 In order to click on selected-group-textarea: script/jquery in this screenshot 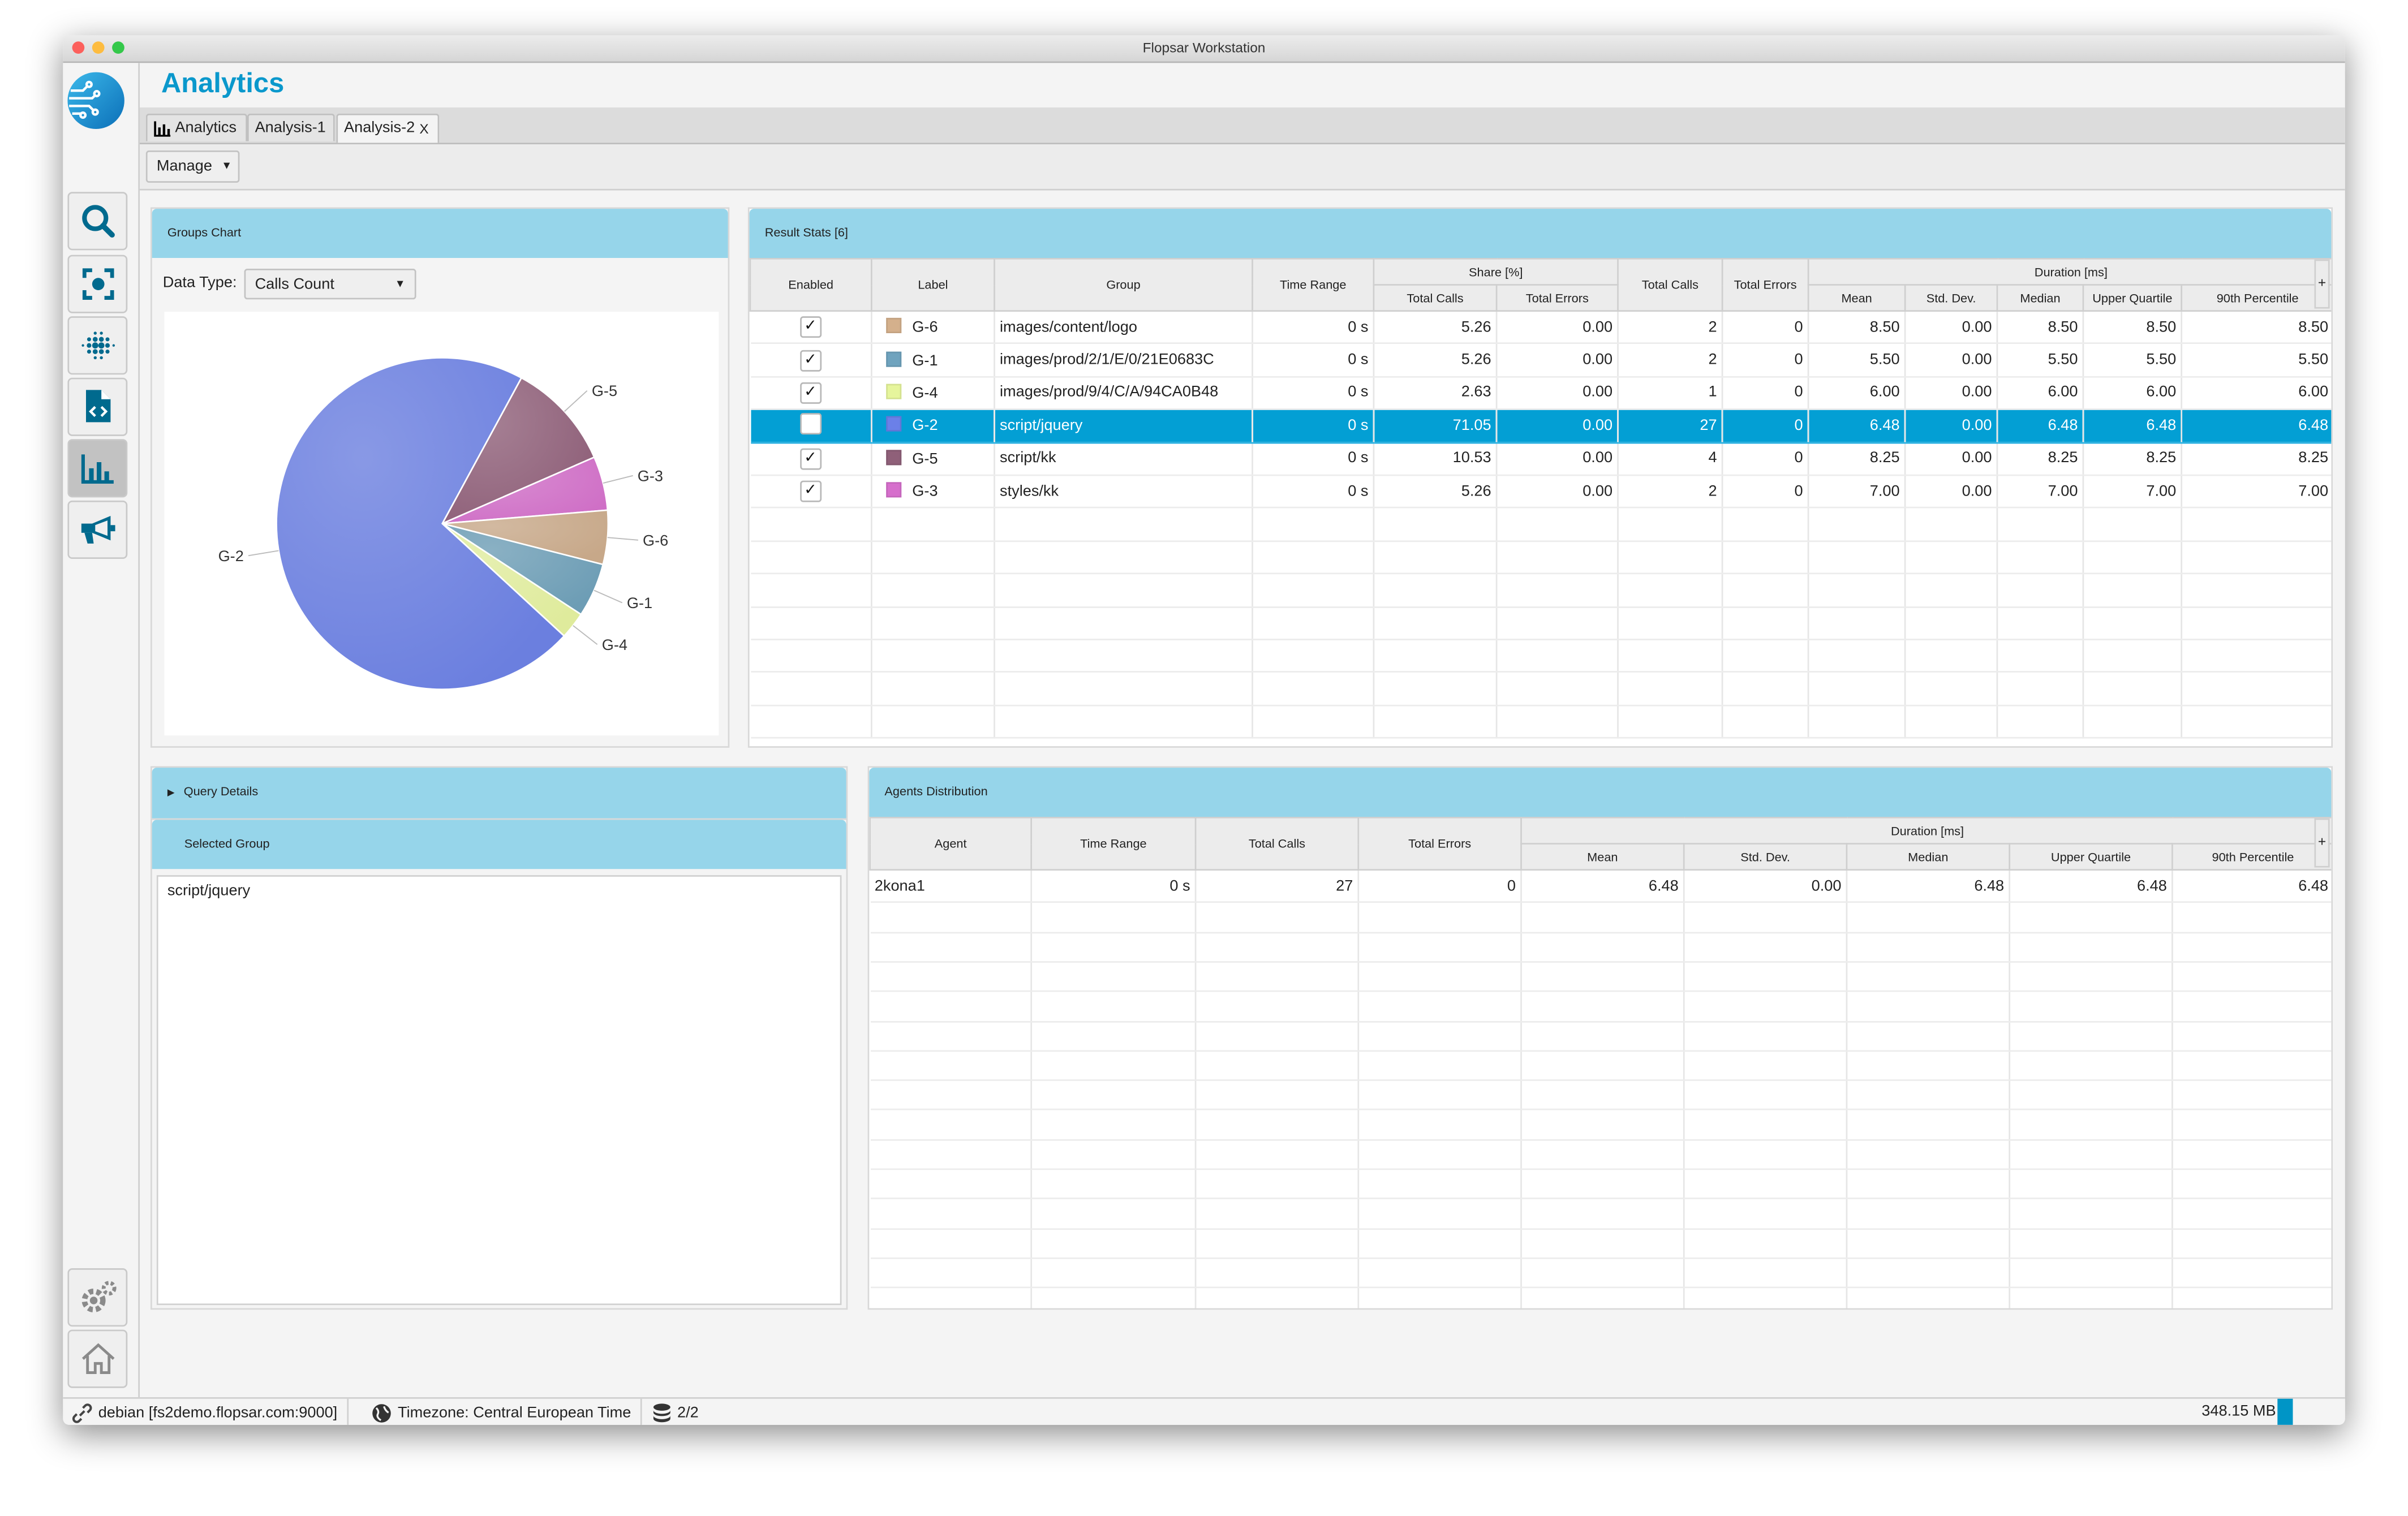, I will do `click(499, 1090)`.